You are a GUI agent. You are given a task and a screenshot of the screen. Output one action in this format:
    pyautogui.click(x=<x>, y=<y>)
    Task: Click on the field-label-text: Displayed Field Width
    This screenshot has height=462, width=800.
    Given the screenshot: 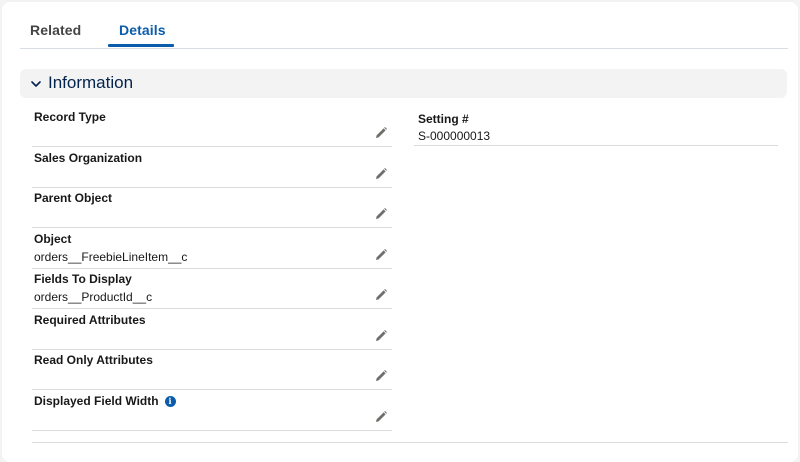 What is the action you would take?
    pyautogui.click(x=96, y=401)
    